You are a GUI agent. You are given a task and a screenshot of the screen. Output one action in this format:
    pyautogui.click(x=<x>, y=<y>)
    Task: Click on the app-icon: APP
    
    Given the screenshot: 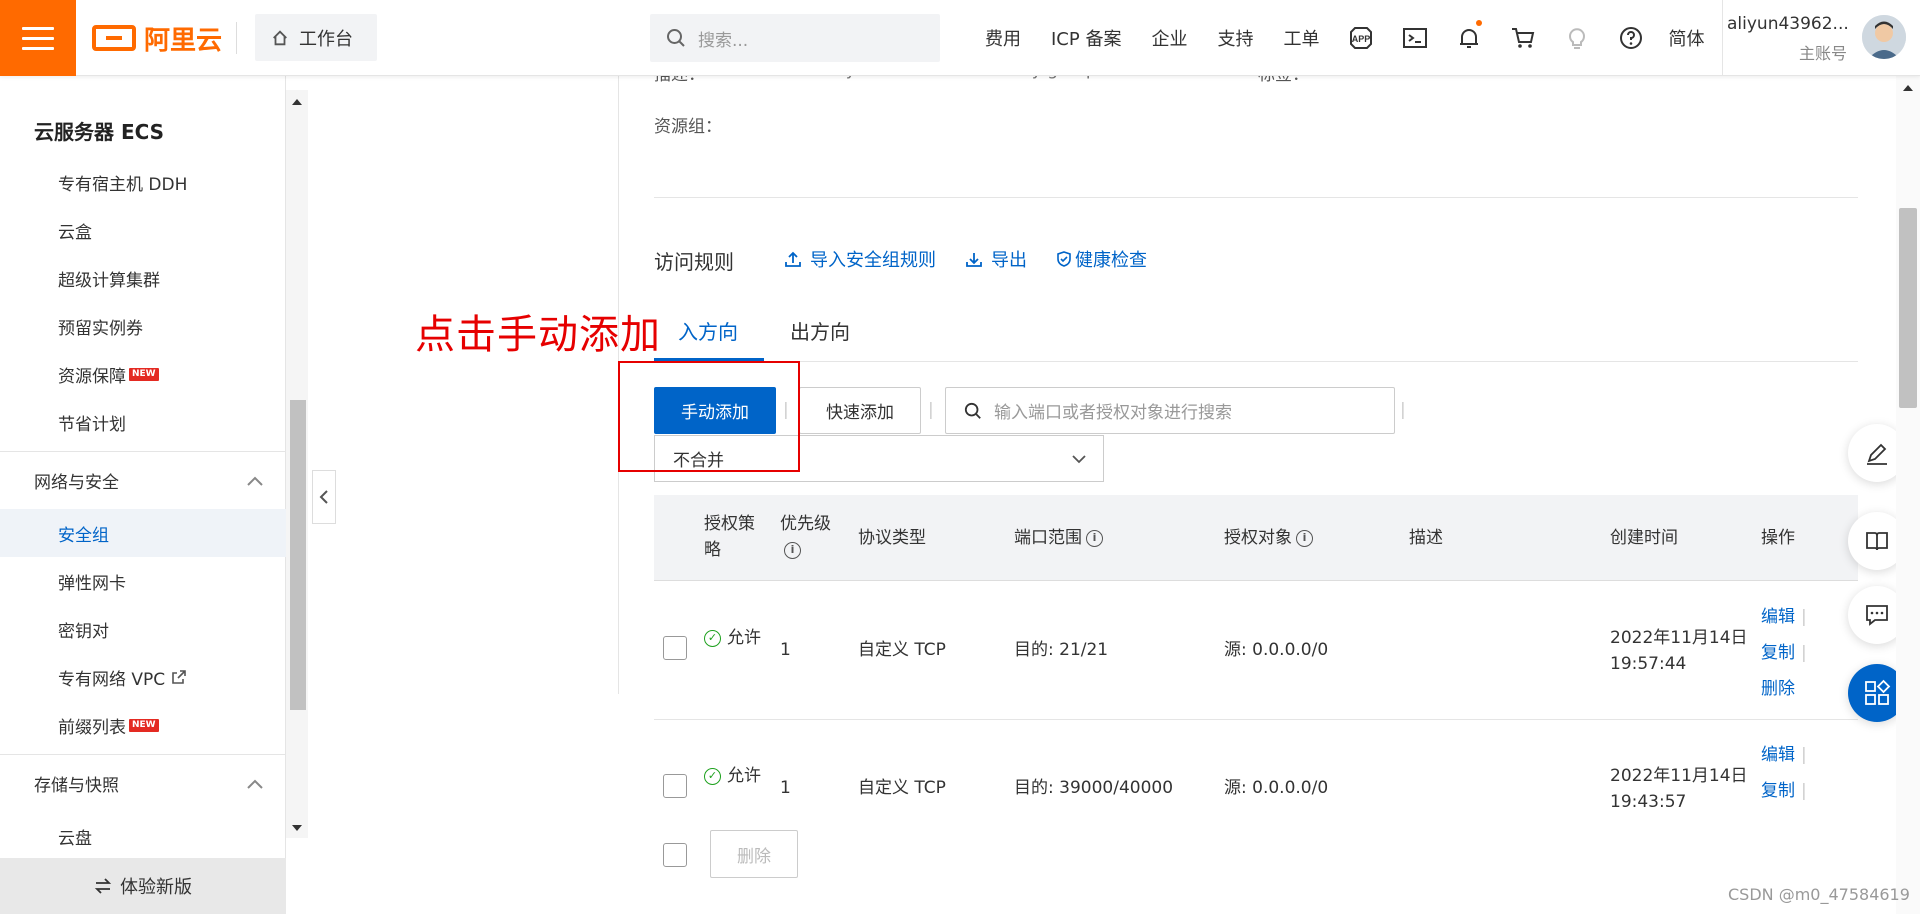 What is the action you would take?
    pyautogui.click(x=1361, y=38)
    